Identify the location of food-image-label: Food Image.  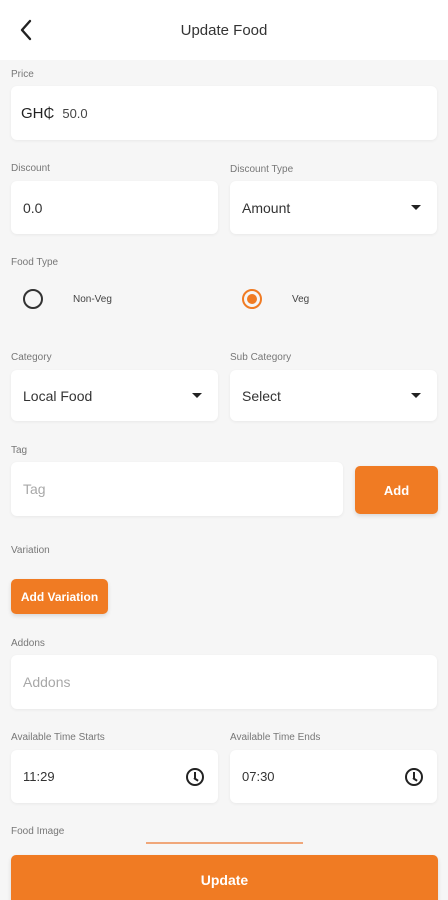
(38, 831).